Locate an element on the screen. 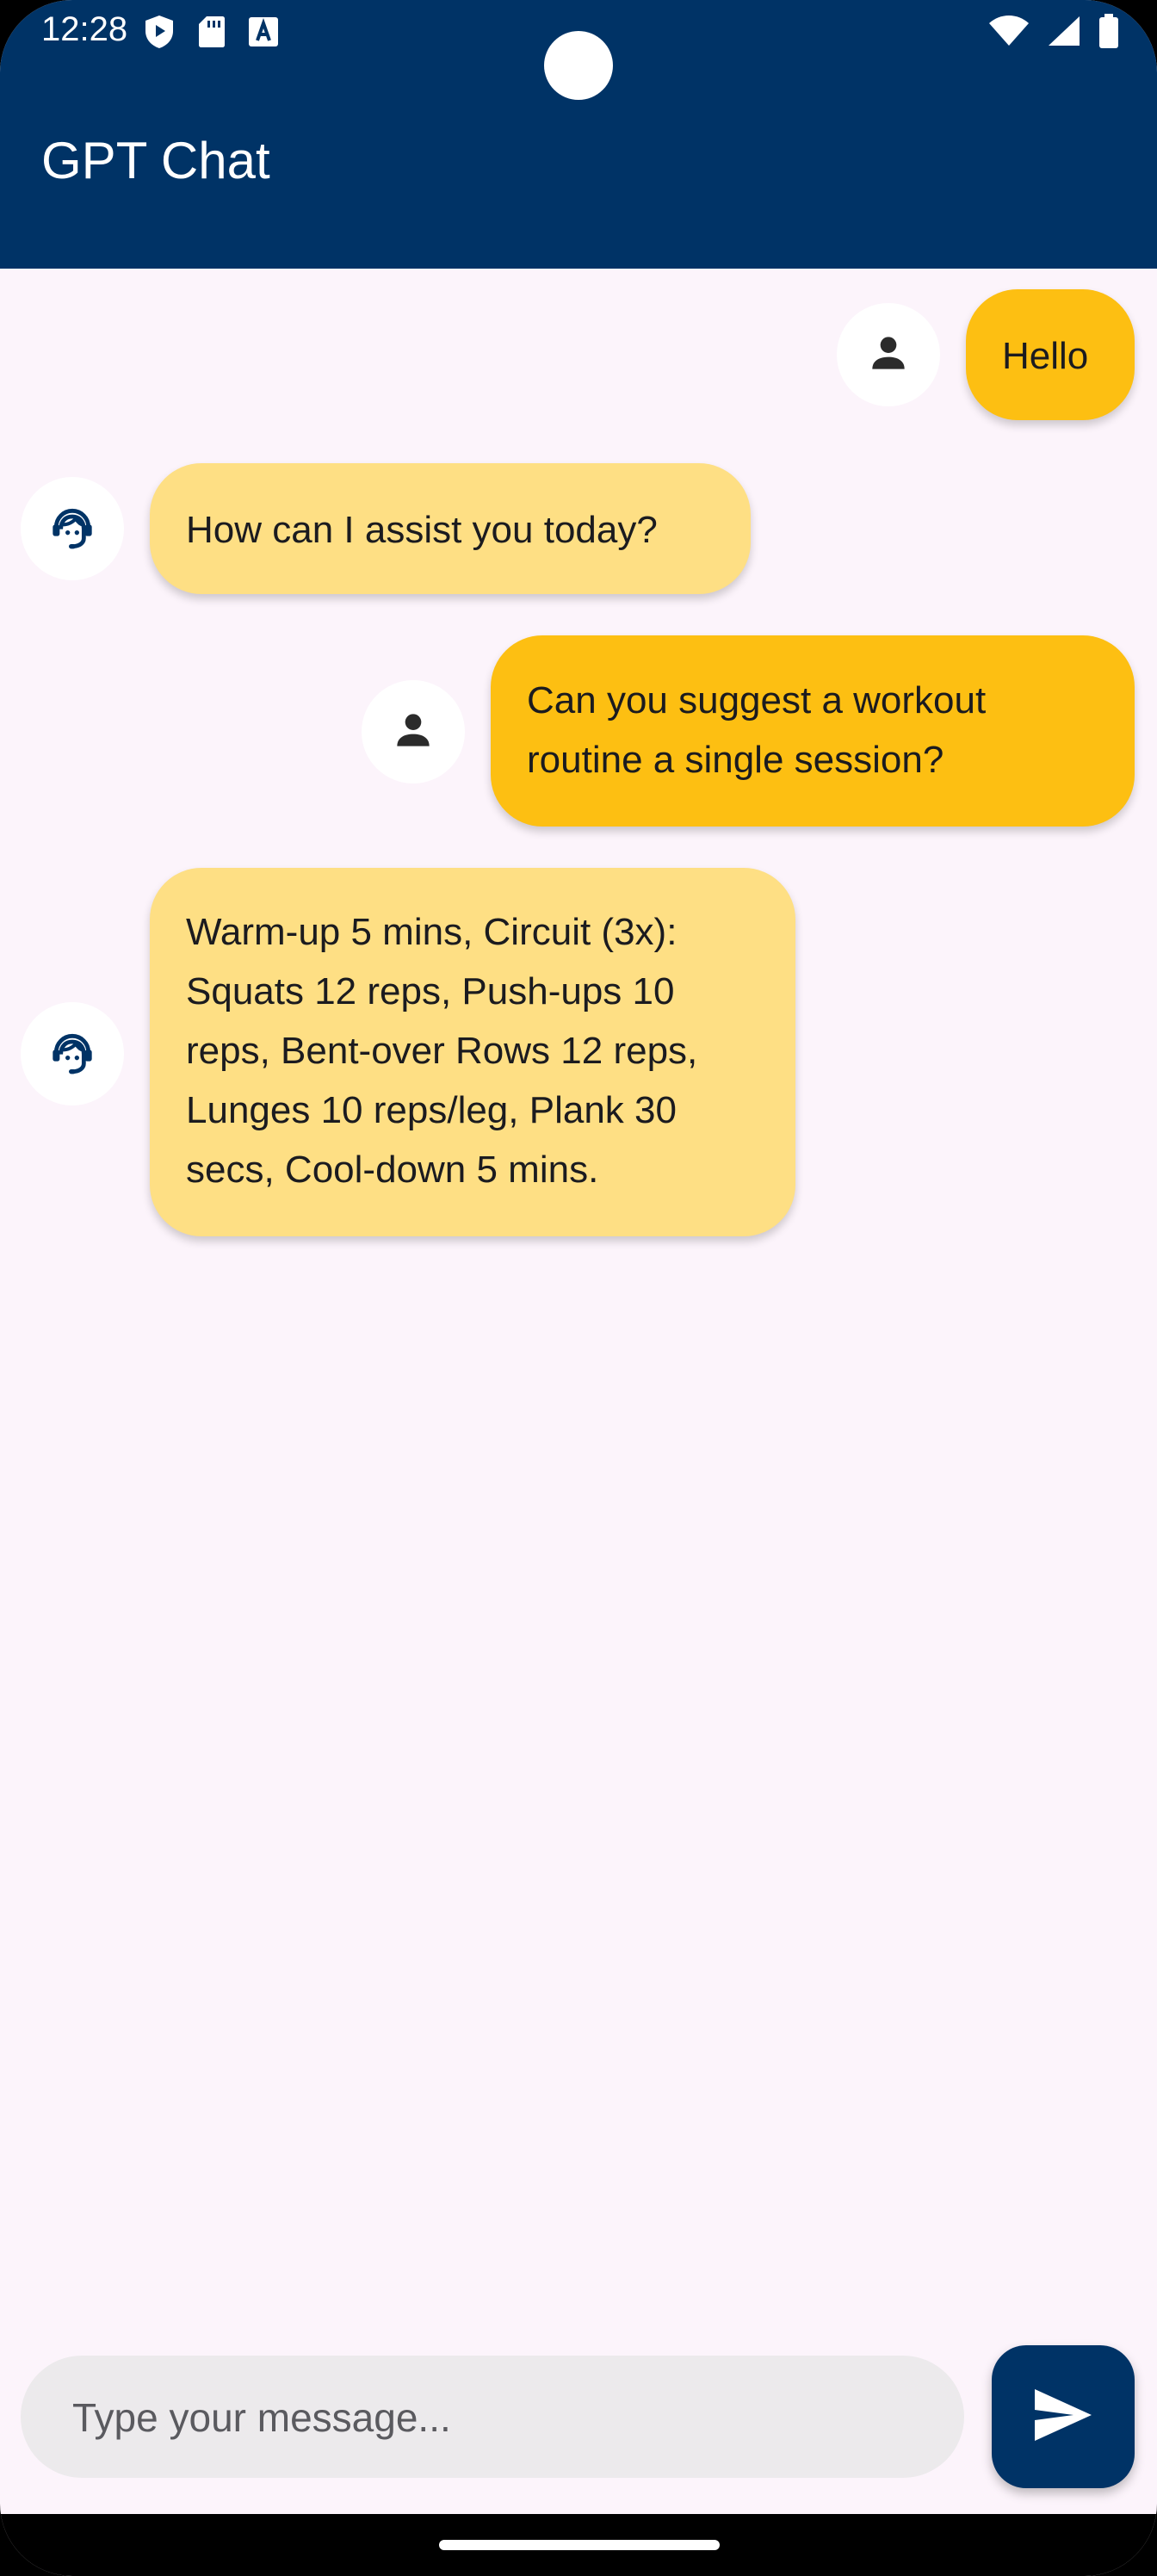 Image resolution: width=1157 pixels, height=2576 pixels. message-text: How can I assist you today? is located at coordinates (422, 530).